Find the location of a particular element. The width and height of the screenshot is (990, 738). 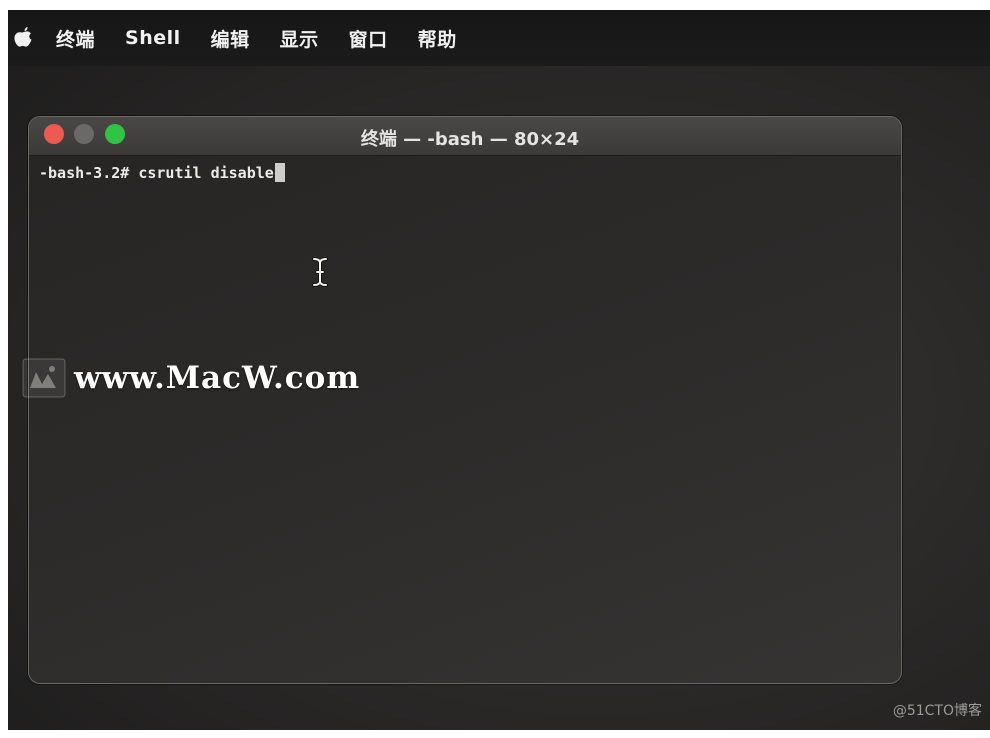

menu-window: 窗口 is located at coordinates (368, 38).